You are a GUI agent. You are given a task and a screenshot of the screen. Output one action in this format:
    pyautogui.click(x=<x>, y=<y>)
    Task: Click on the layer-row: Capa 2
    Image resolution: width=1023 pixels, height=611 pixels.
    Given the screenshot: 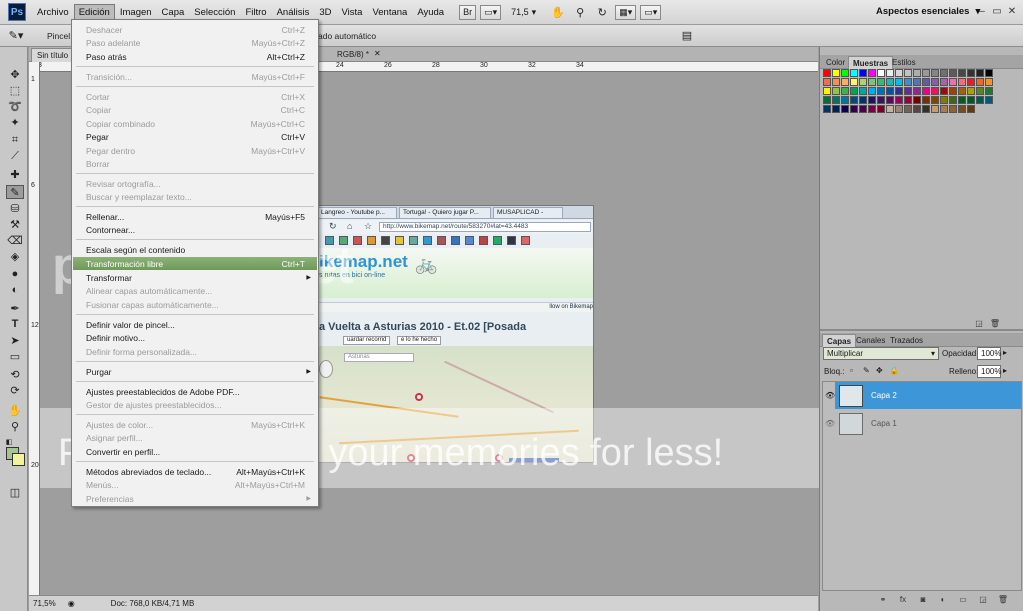 What is the action you would take?
    pyautogui.click(x=928, y=395)
    